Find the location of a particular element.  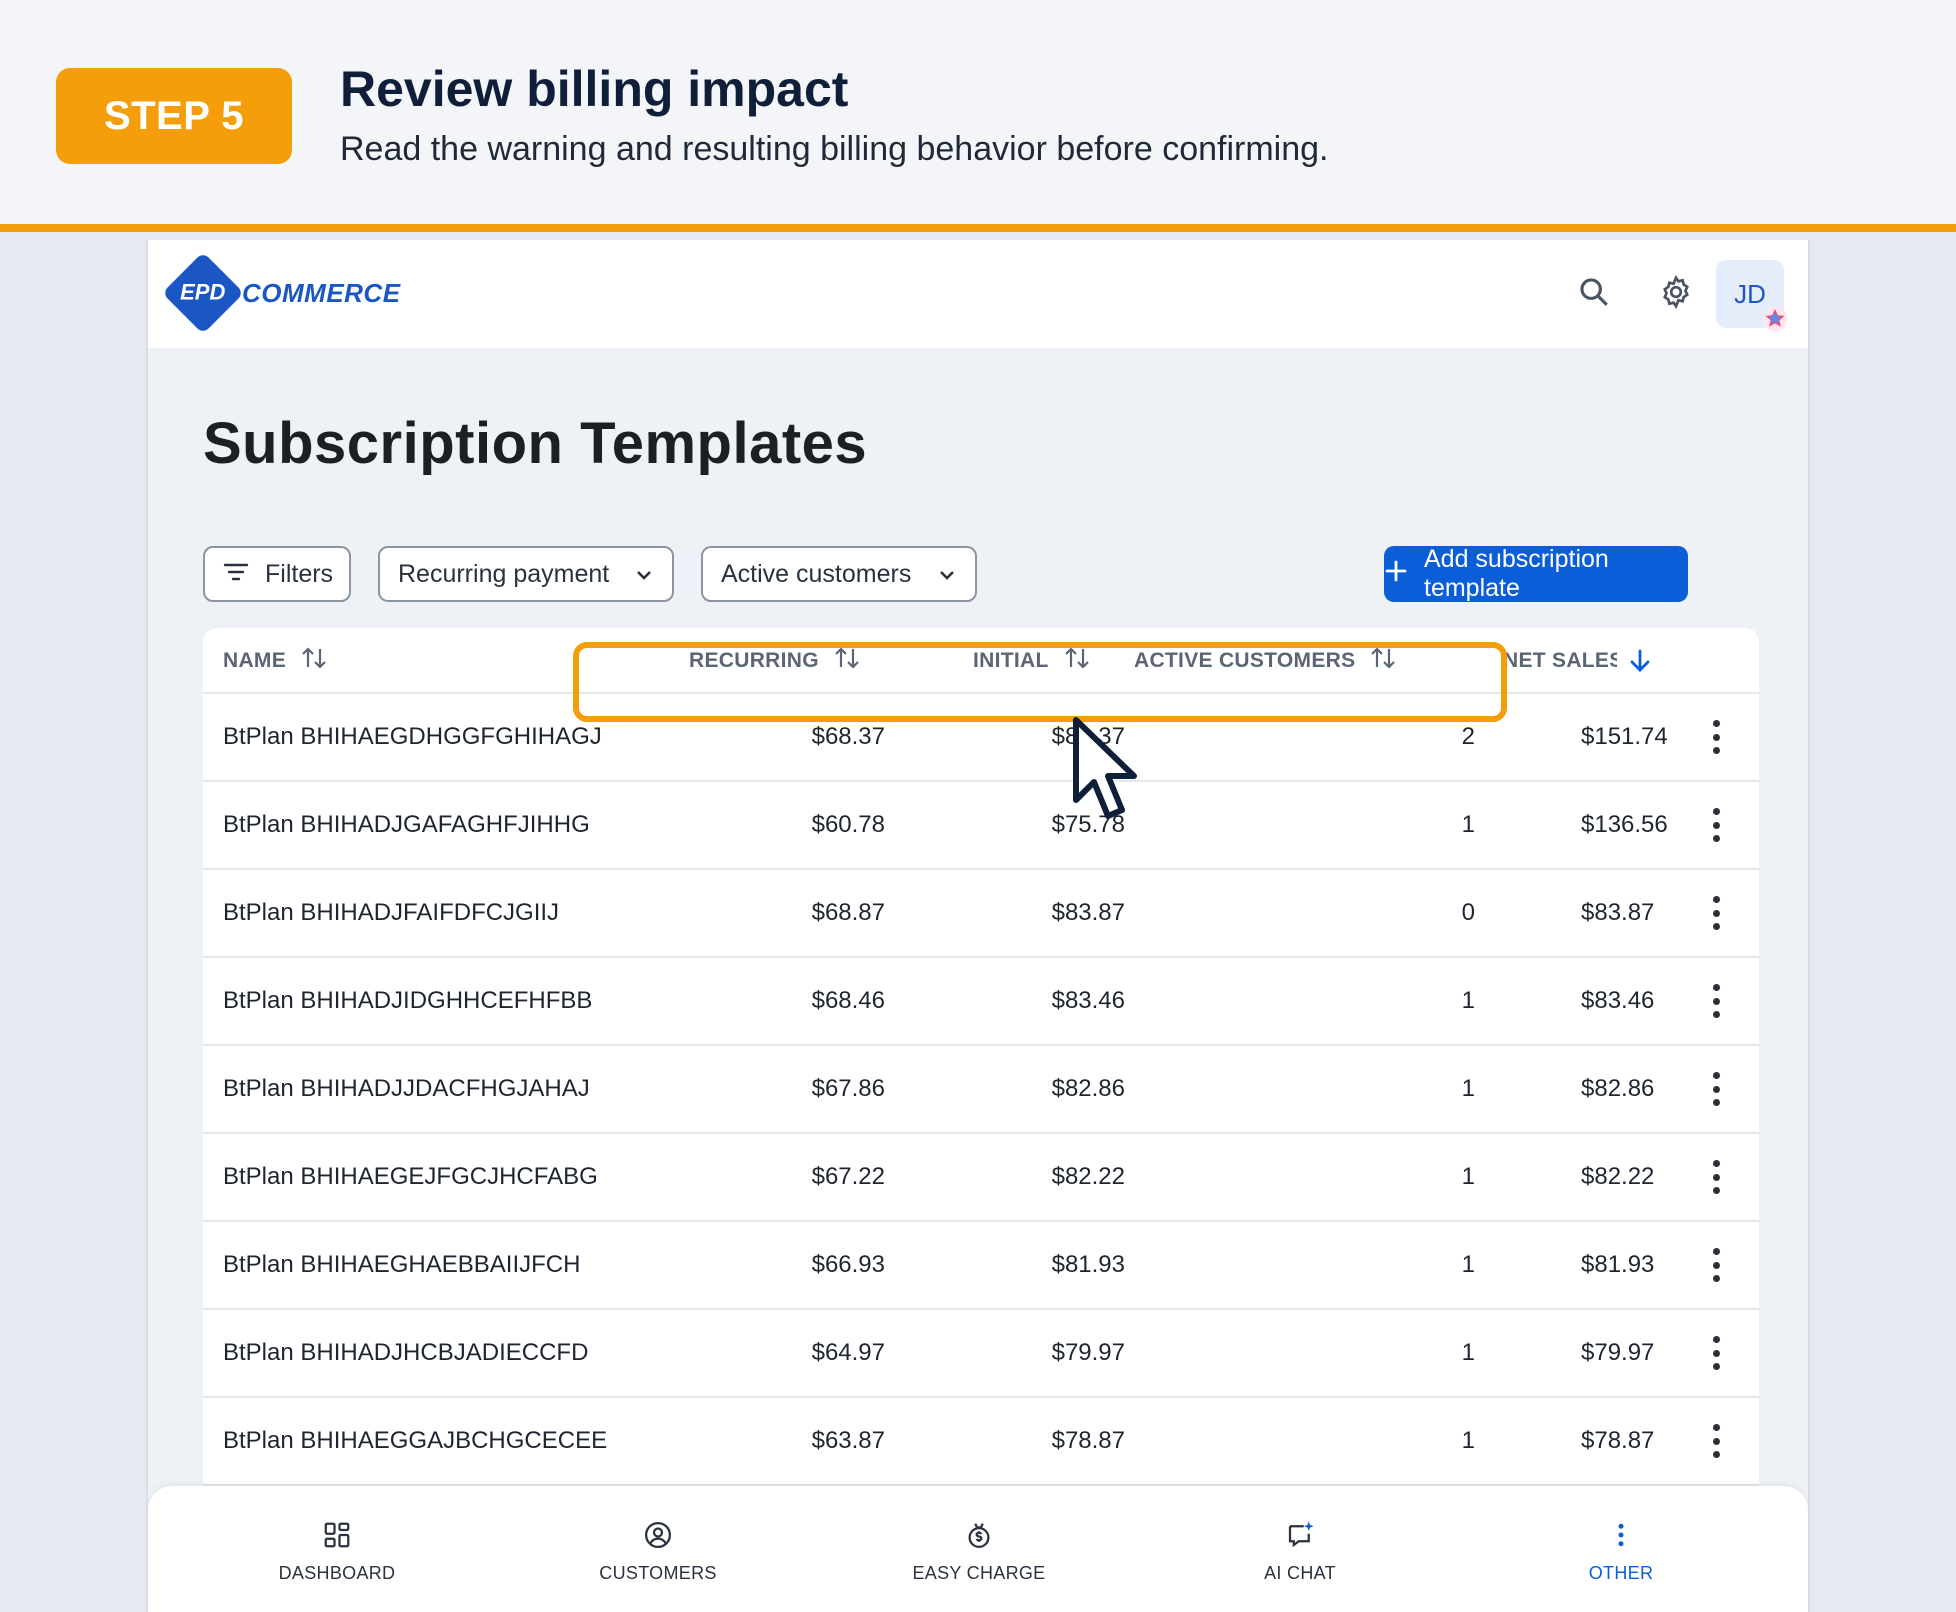

logo-mark: EPD is located at coordinates (203, 293).